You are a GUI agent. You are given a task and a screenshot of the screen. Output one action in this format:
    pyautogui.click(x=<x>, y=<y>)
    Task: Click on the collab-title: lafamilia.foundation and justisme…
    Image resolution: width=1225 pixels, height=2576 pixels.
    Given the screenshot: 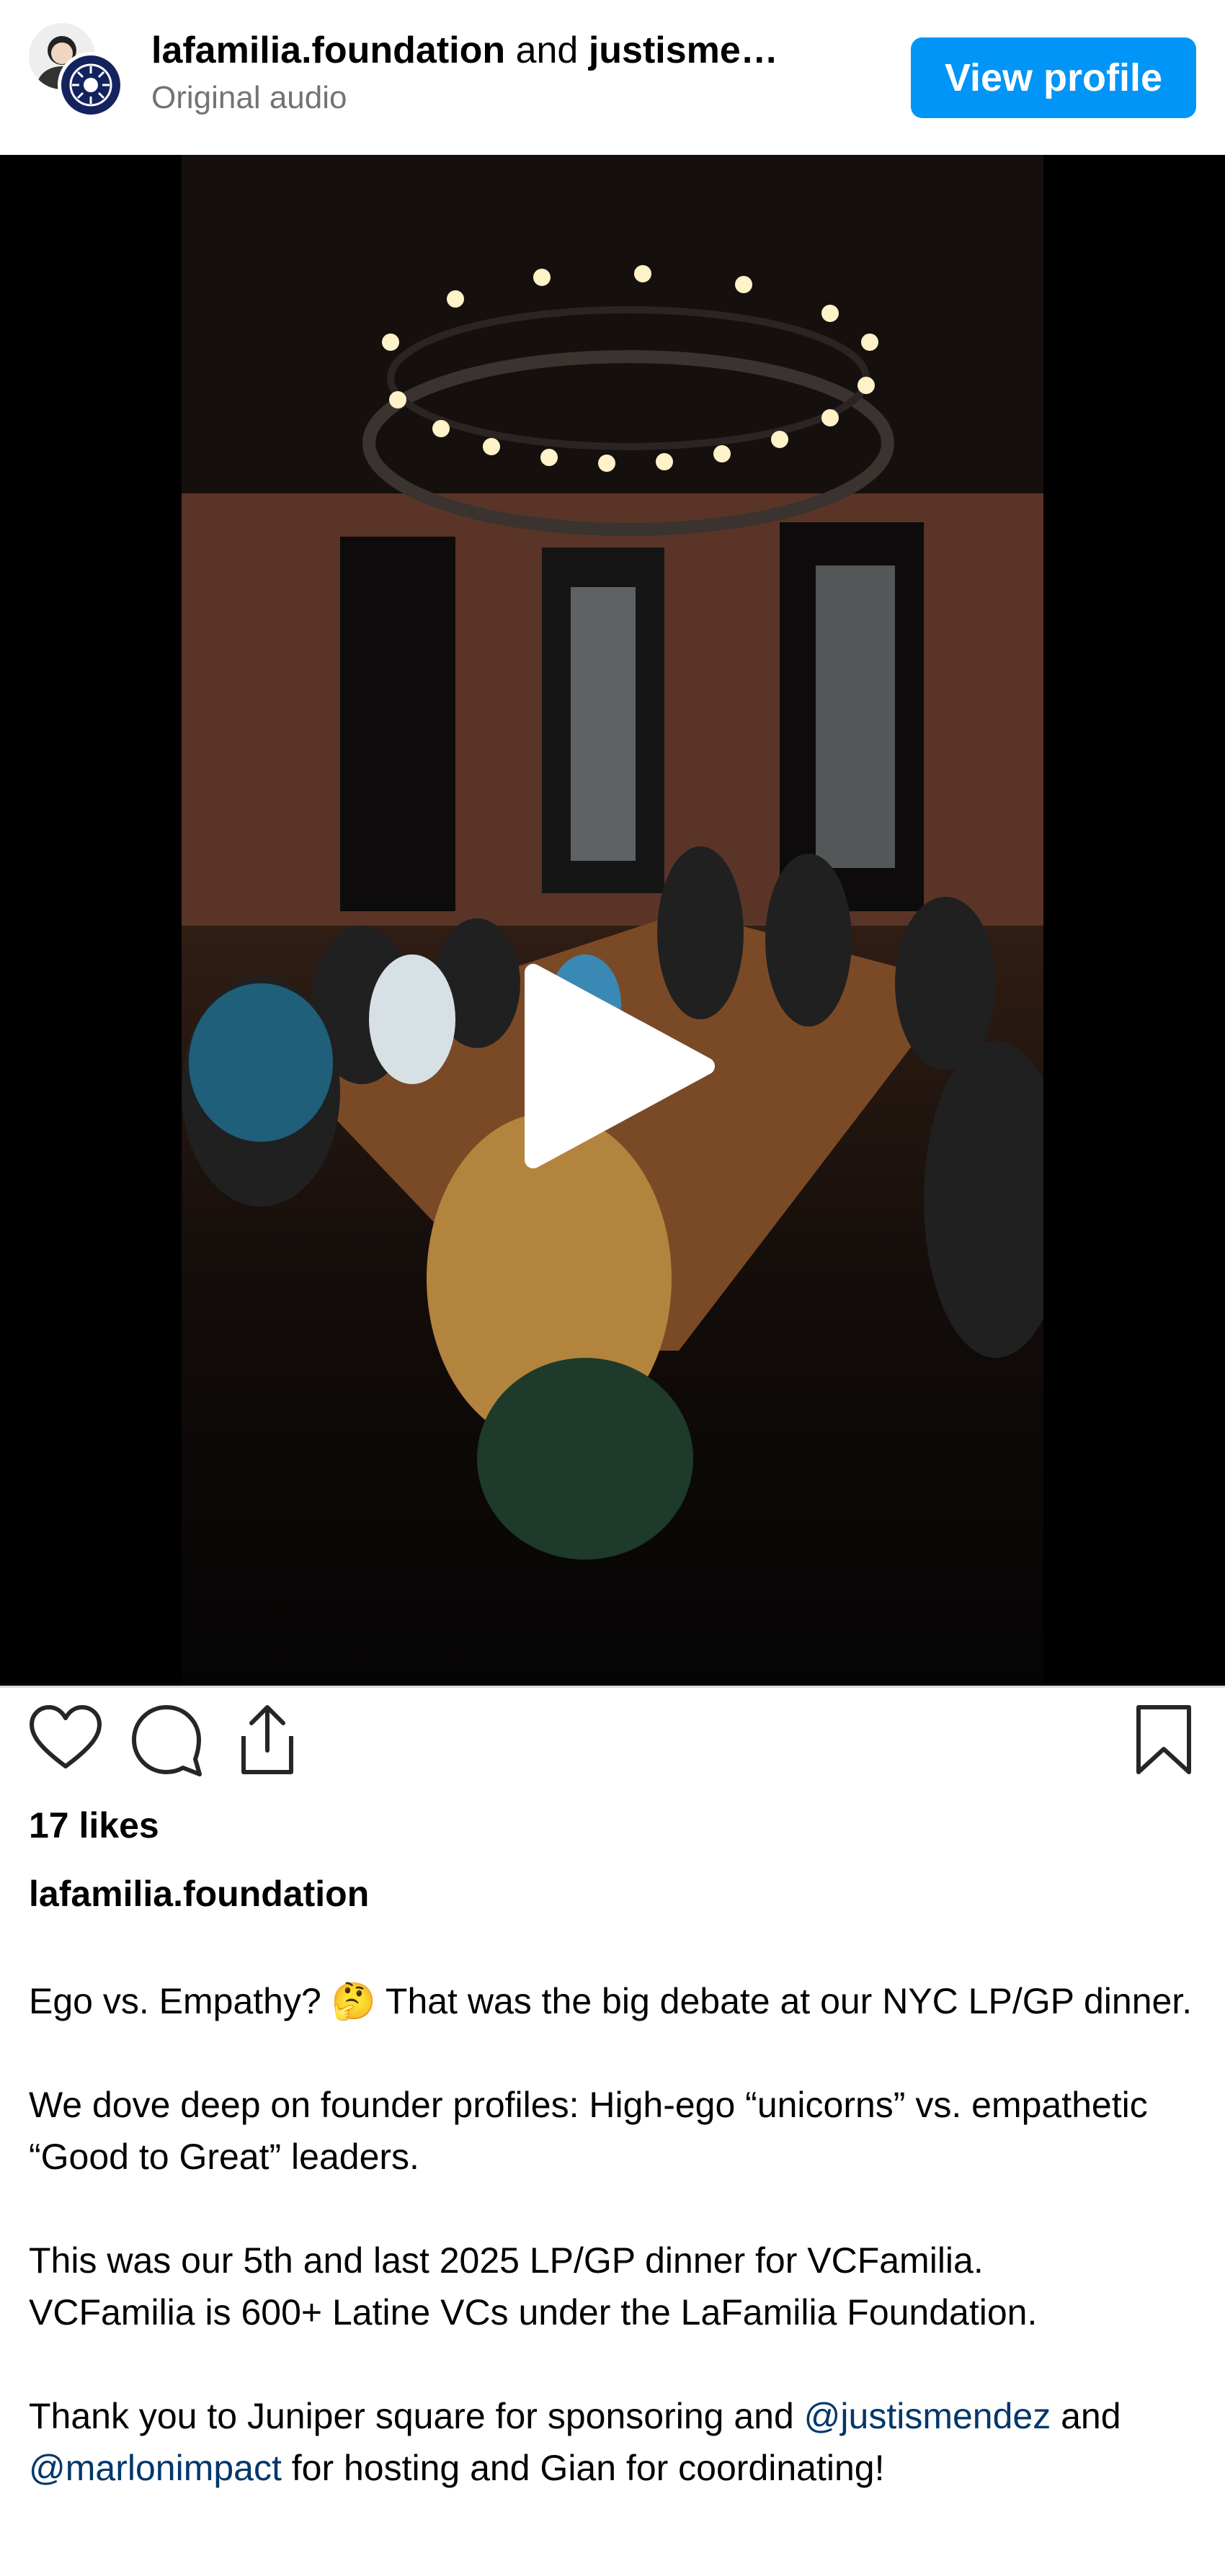 What is the action you would take?
    pyautogui.click(x=475, y=50)
    